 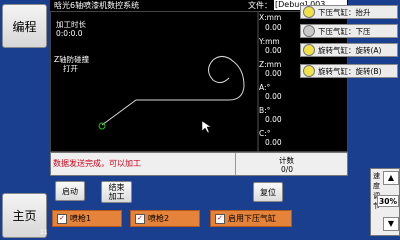 I want to click on axis-b-value: 0.00, so click(x=273, y=119).